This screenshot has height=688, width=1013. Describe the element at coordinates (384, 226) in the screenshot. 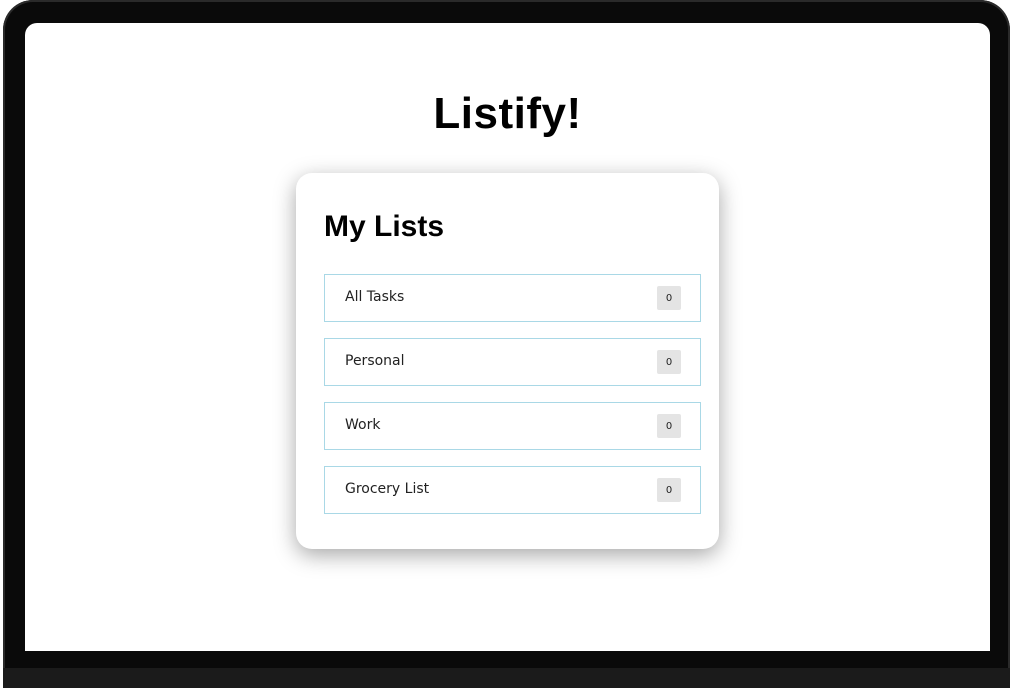

I see `card-title: My Lists` at that location.